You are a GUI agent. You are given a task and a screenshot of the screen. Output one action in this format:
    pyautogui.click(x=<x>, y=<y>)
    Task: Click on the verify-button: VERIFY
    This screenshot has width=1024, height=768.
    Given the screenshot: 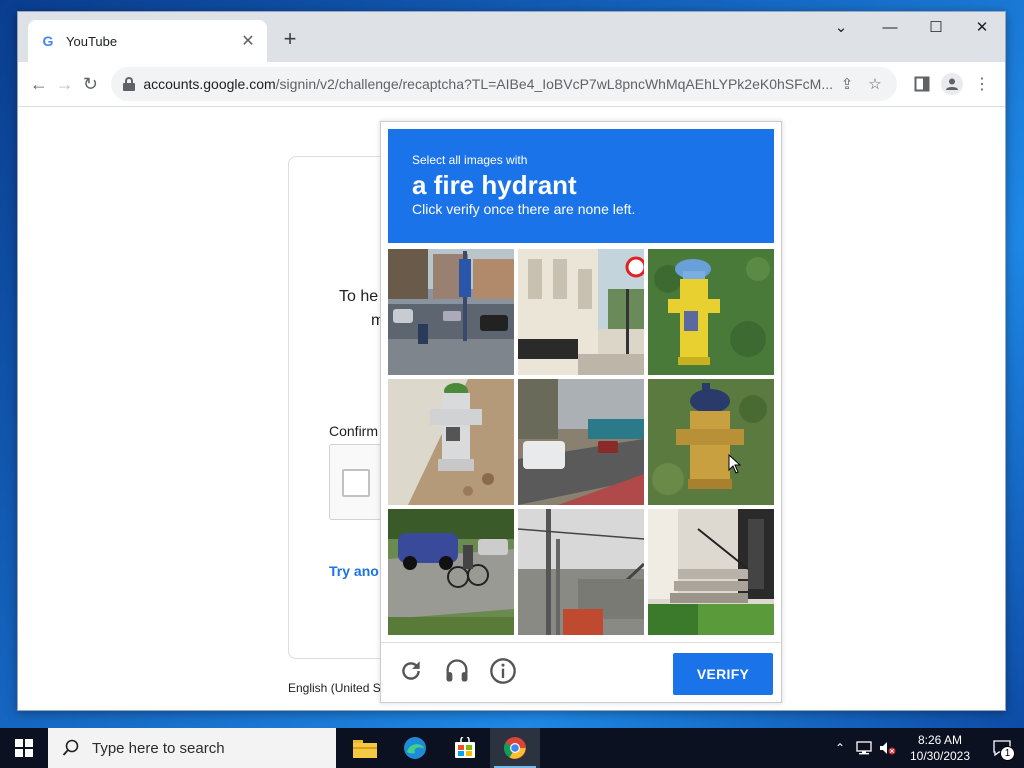 What is the action you would take?
    pyautogui.click(x=723, y=674)
    